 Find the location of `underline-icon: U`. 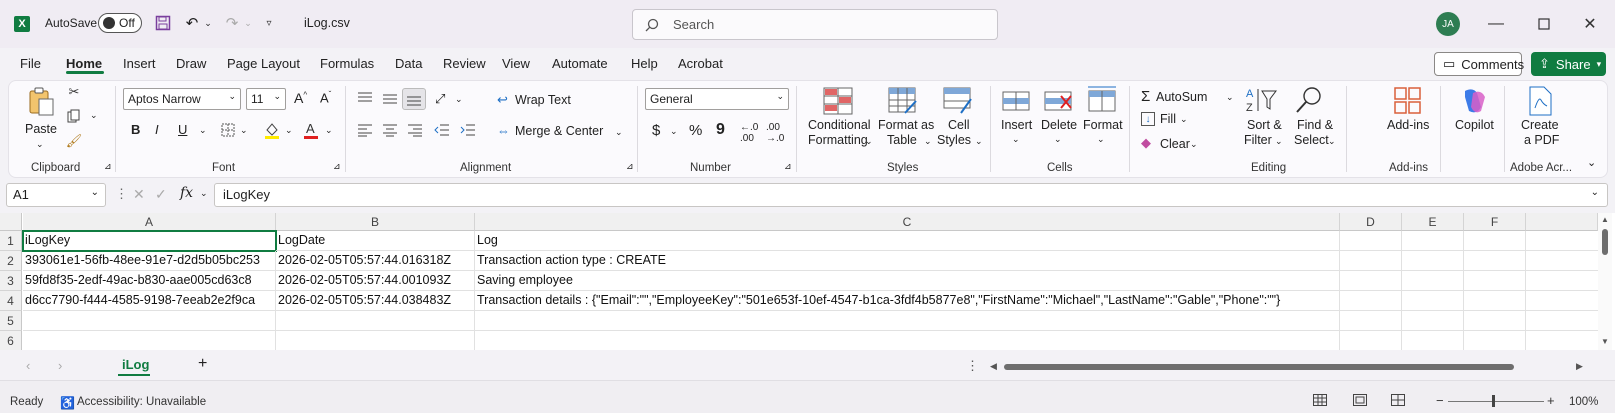

underline-icon: U is located at coordinates (182, 129).